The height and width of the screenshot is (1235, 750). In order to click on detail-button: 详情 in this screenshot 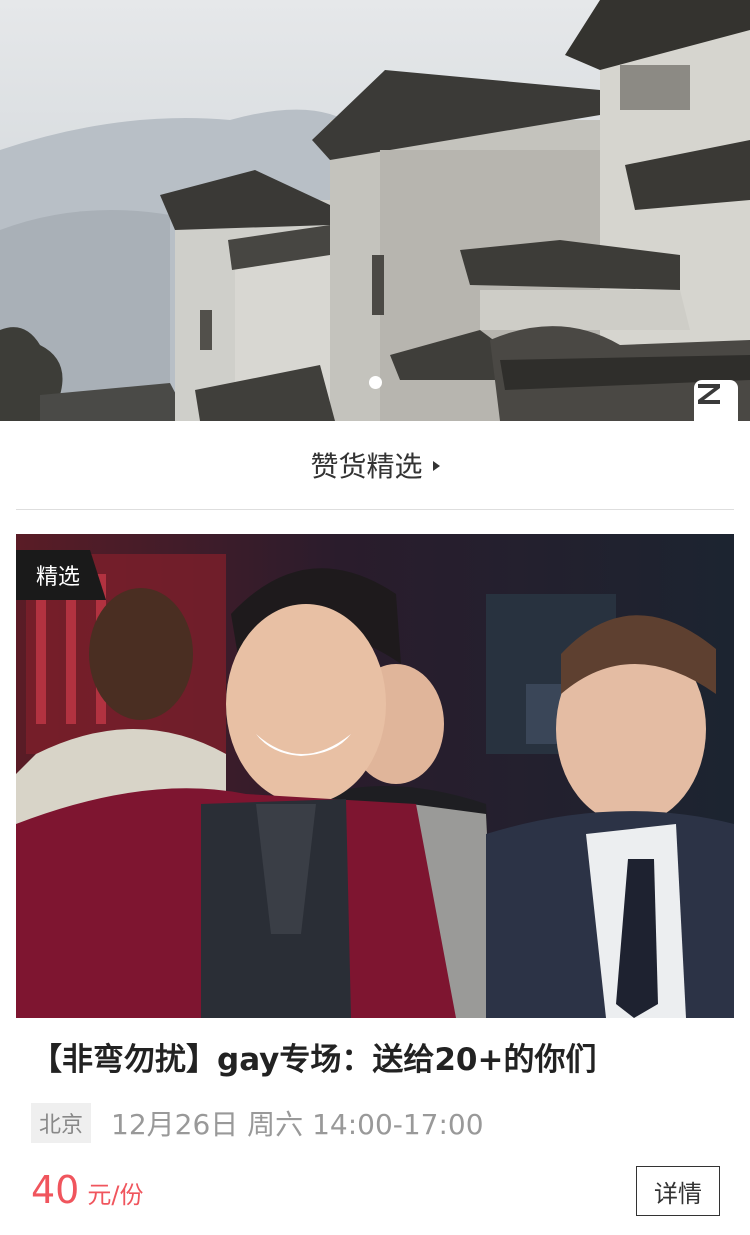, I will do `click(678, 1191)`.